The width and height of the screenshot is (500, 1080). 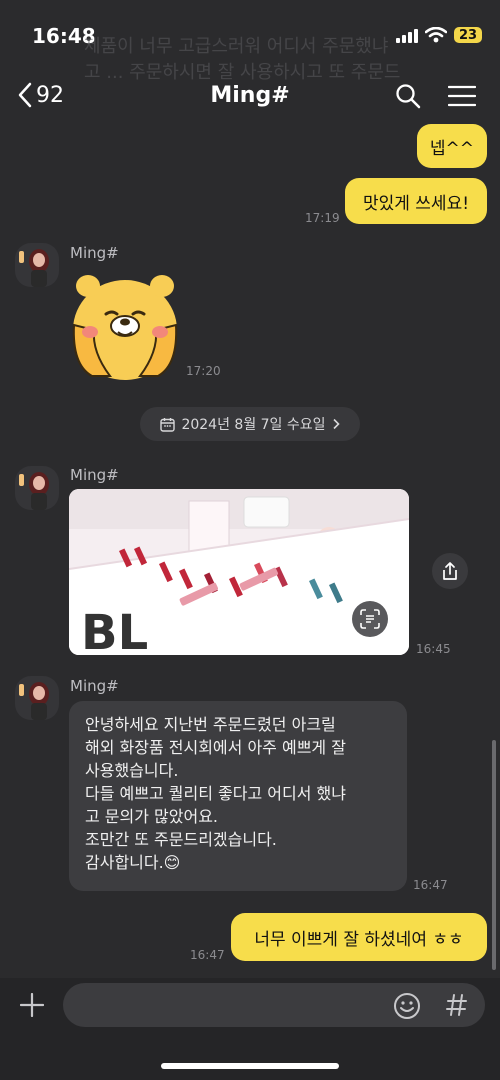 I want to click on message-input, so click(x=274, y=1005).